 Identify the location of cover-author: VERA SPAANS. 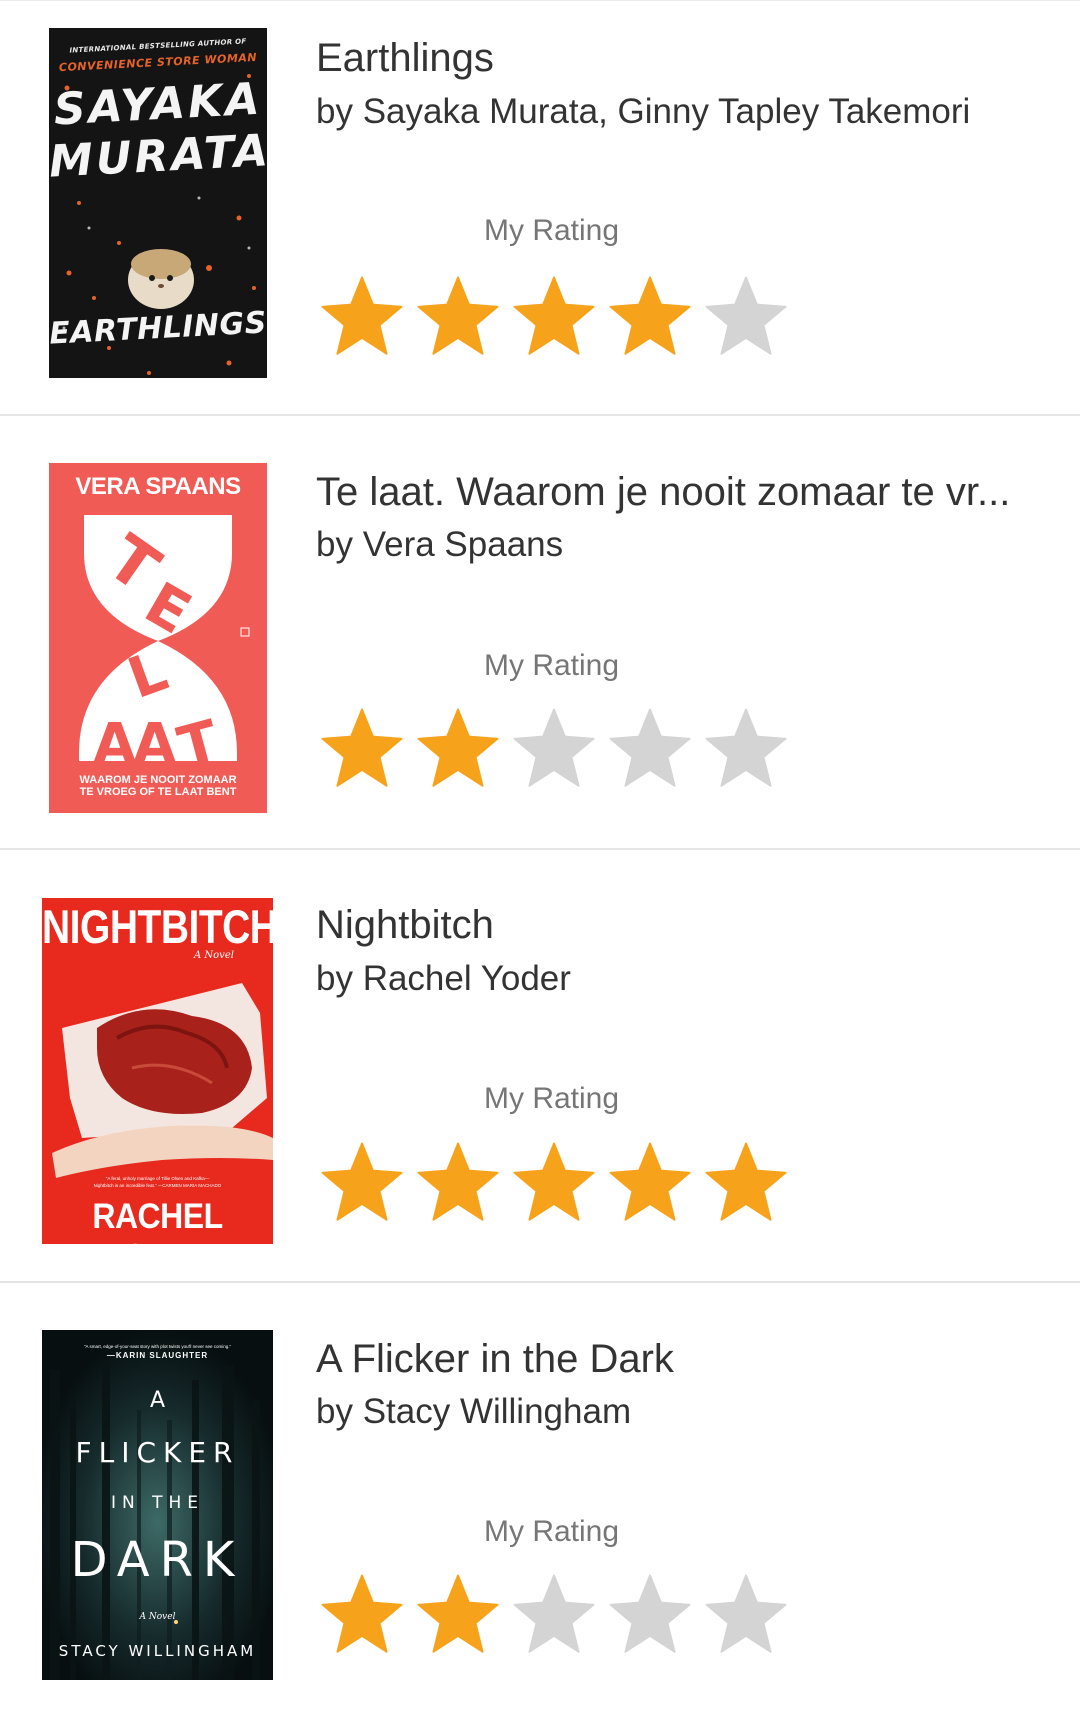
(158, 486).